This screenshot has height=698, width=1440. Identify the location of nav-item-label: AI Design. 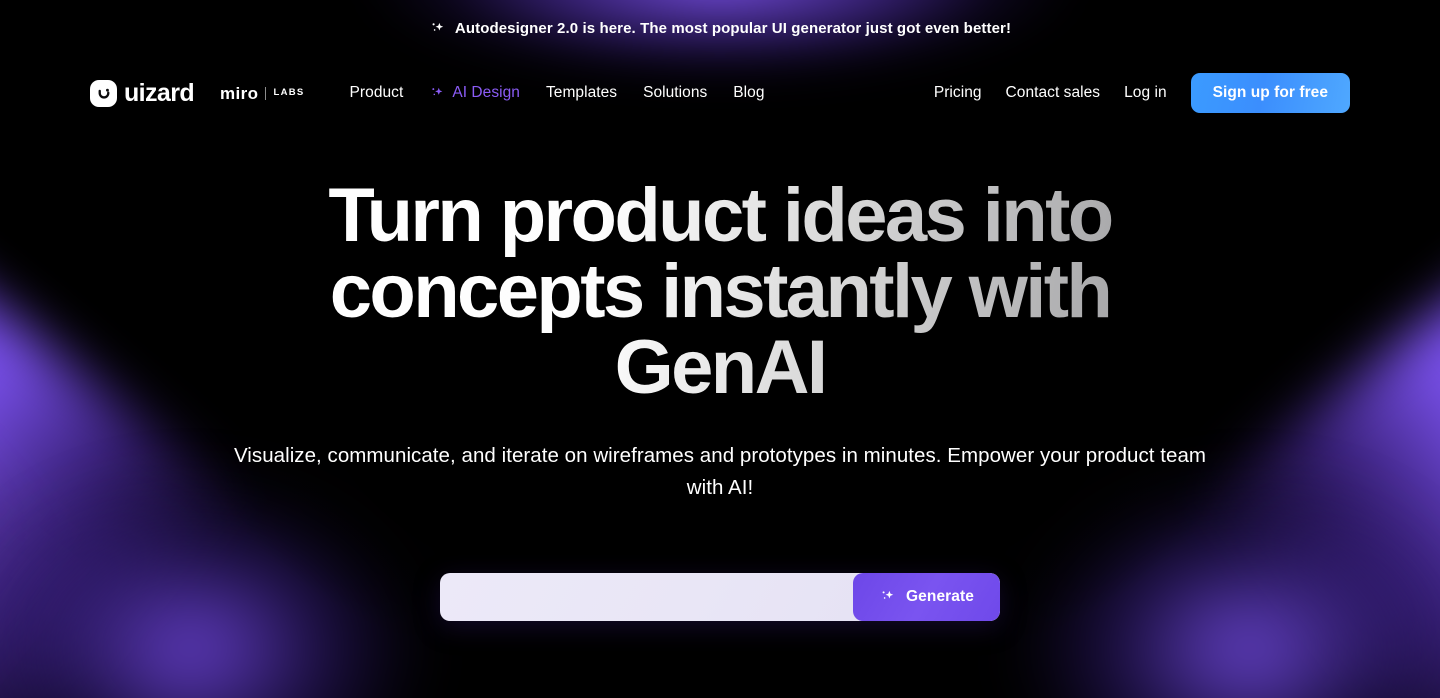
(486, 92).